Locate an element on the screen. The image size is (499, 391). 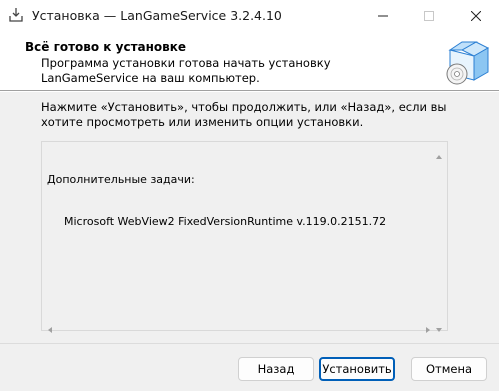
close-button is located at coordinates (476, 16).